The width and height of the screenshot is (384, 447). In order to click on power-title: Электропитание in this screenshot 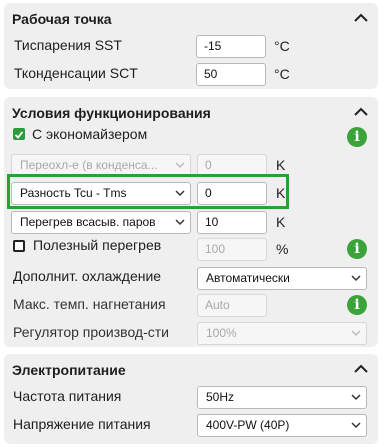, I will do `click(69, 370)`.